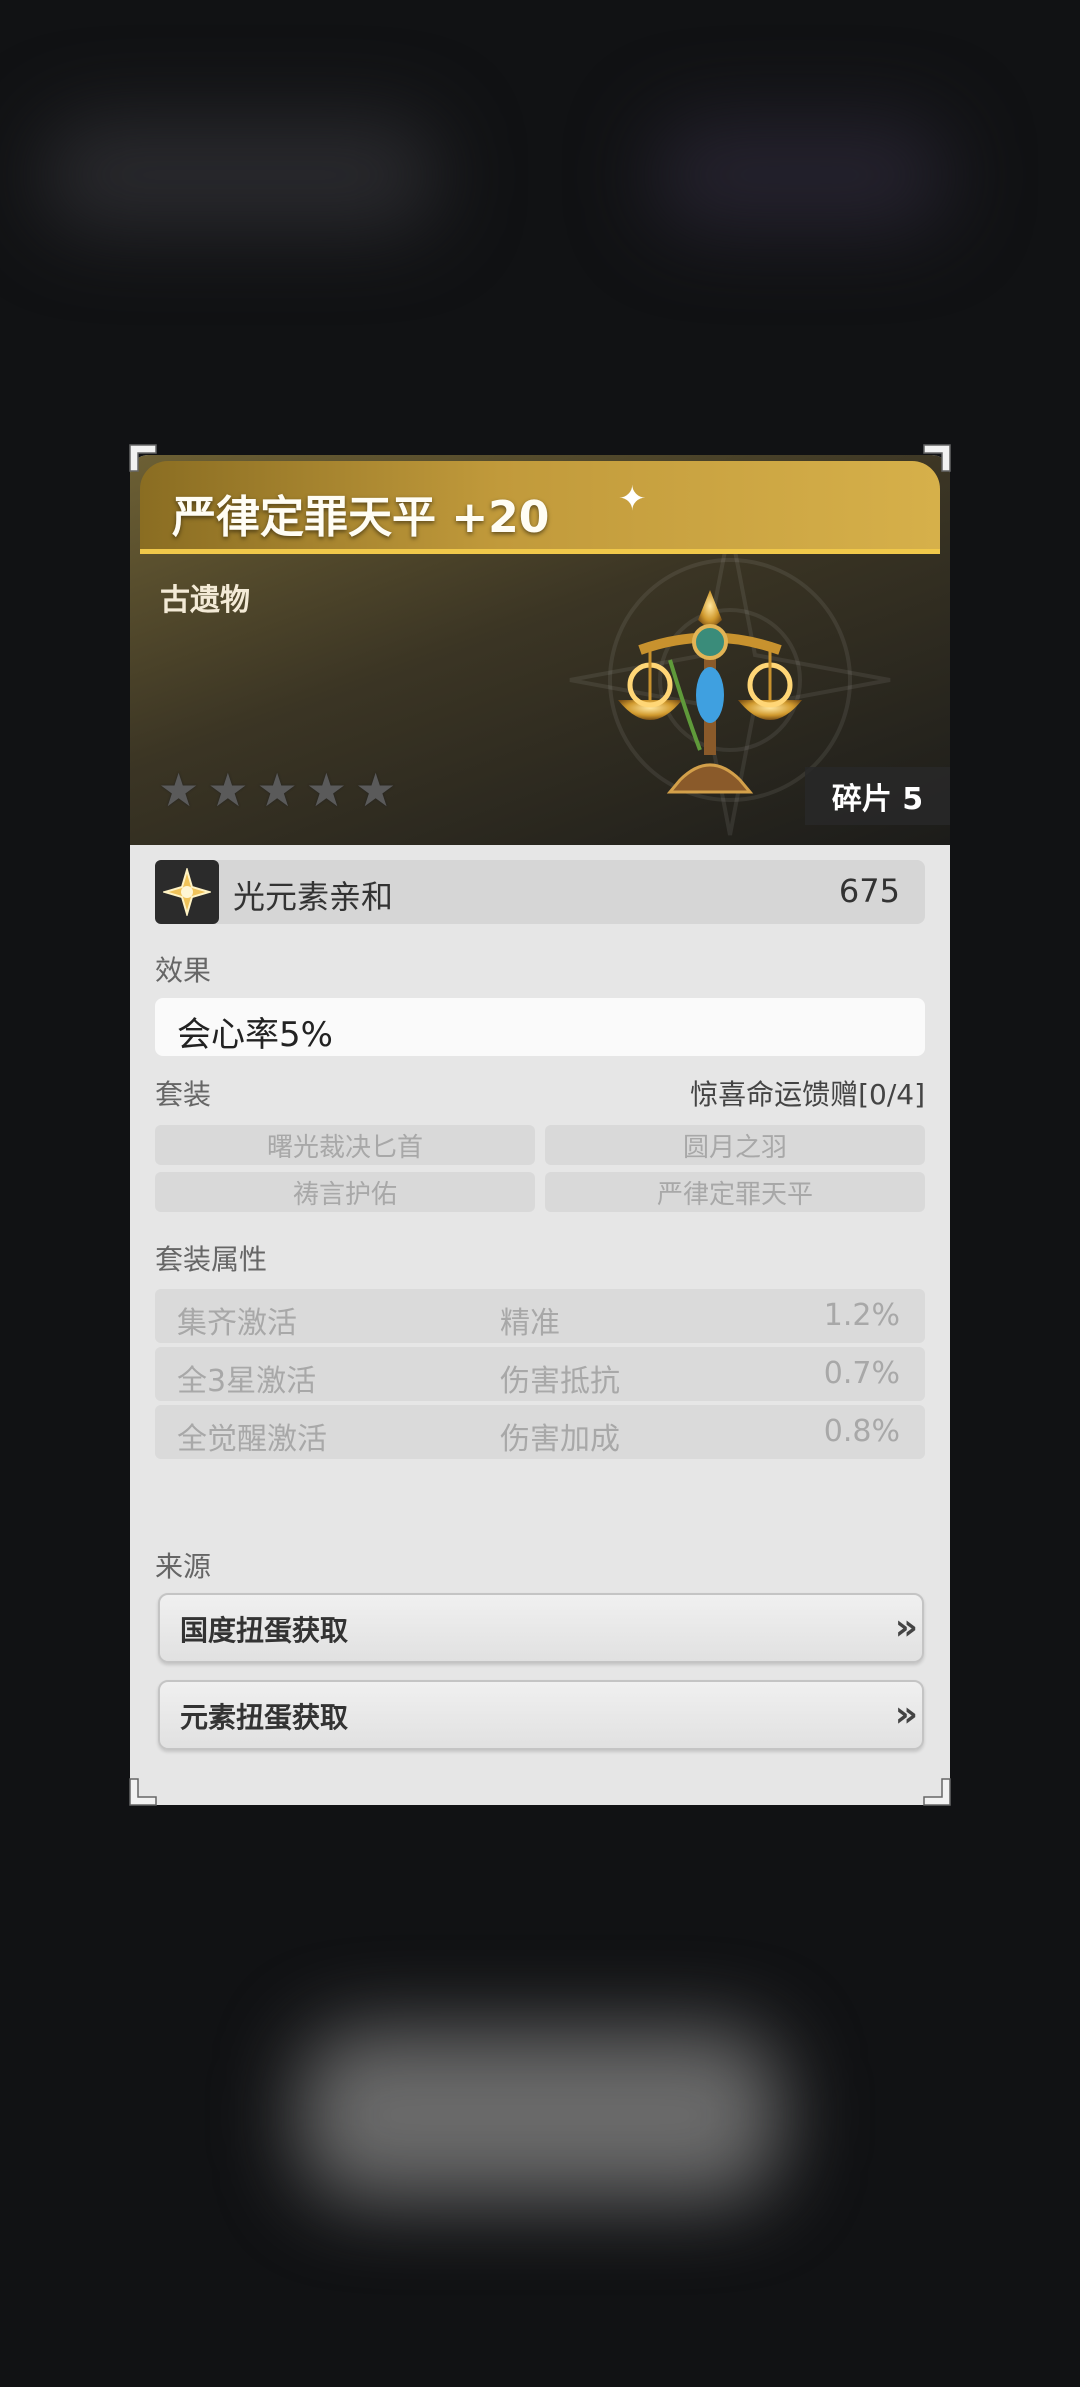  I want to click on sparkle-icon: ✦, so click(632, 499).